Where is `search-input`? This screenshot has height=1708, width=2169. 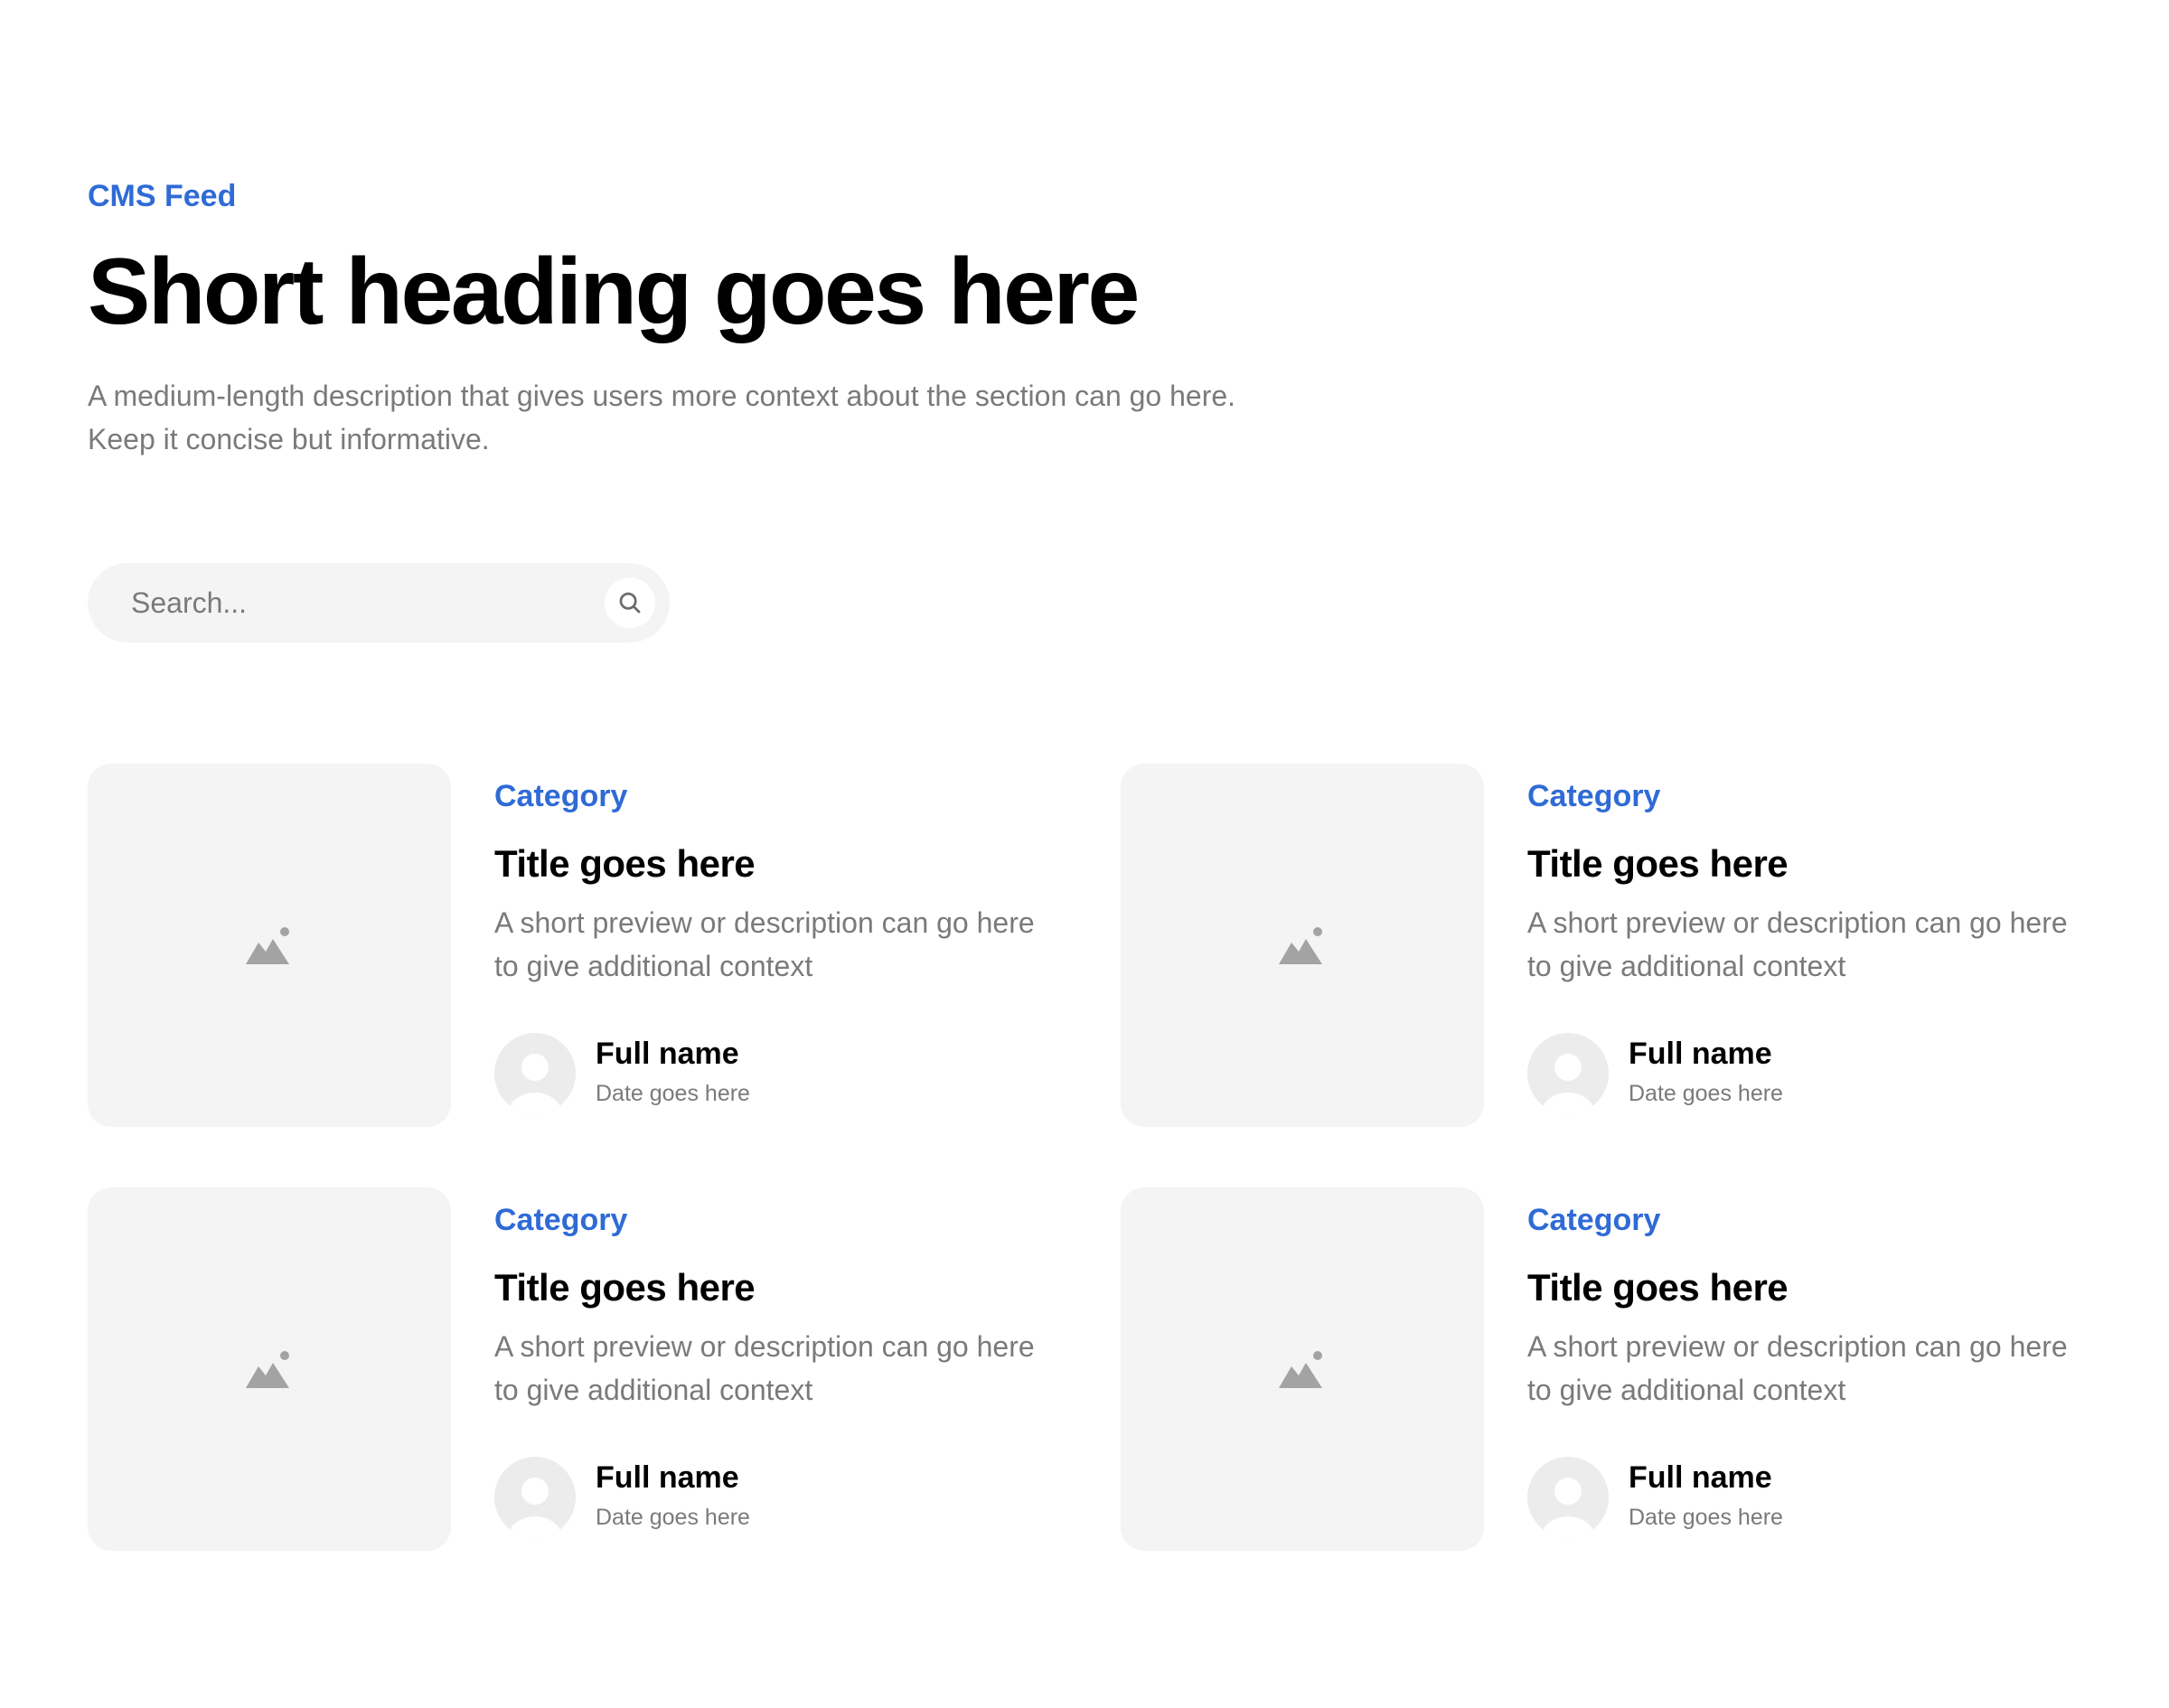
search-input is located at coordinates (357, 603).